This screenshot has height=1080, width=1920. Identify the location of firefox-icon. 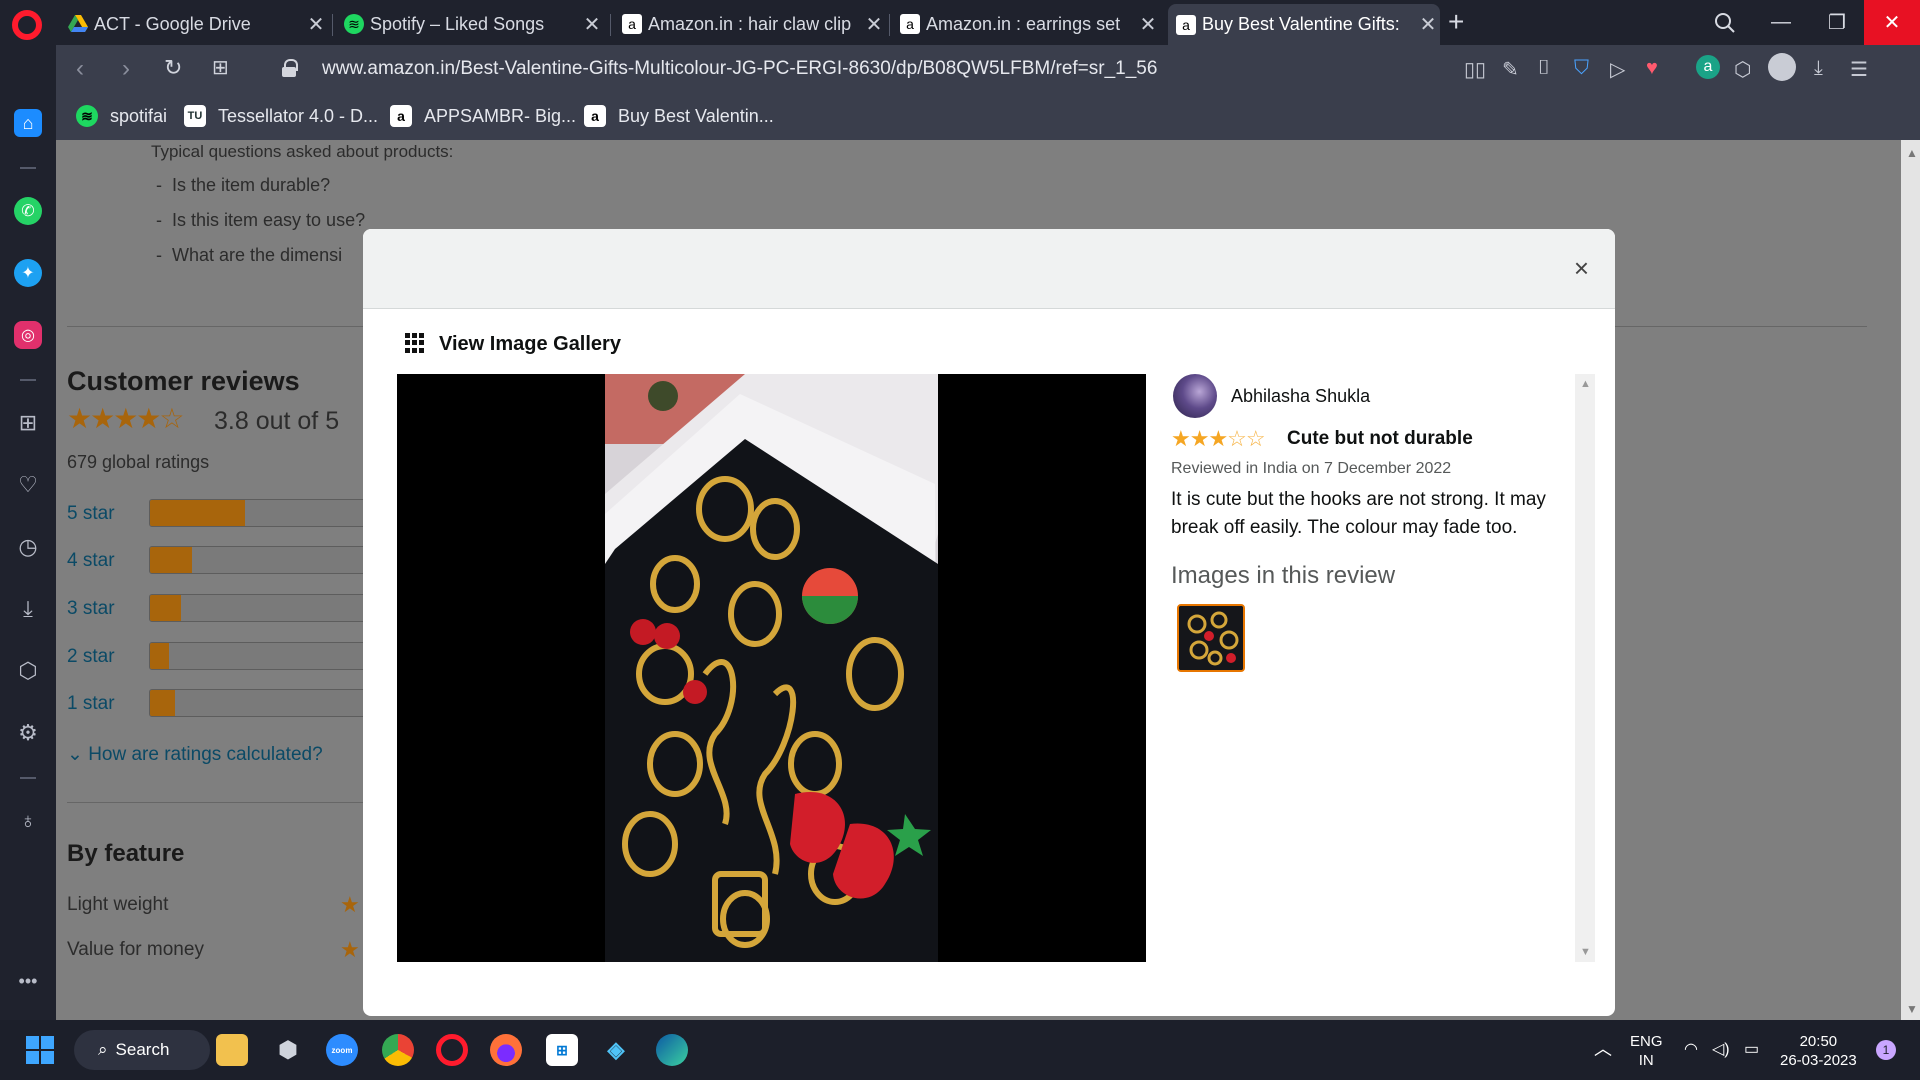
(506, 1050).